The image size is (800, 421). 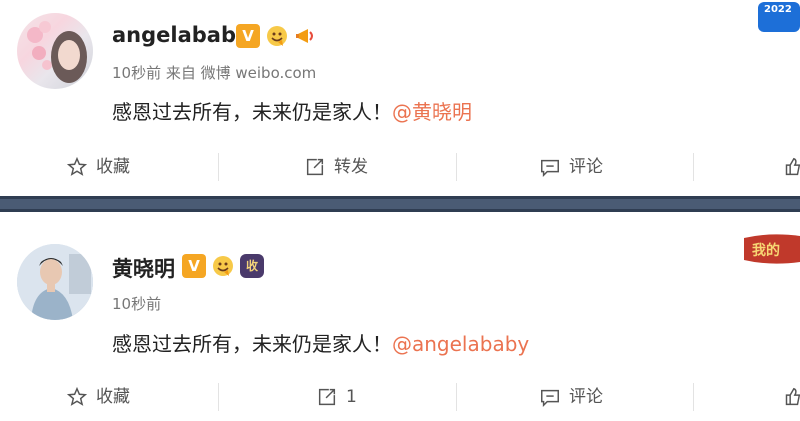 What do you see at coordinates (778, 17) in the screenshot?
I see `event-corner-badge: 2022` at bounding box center [778, 17].